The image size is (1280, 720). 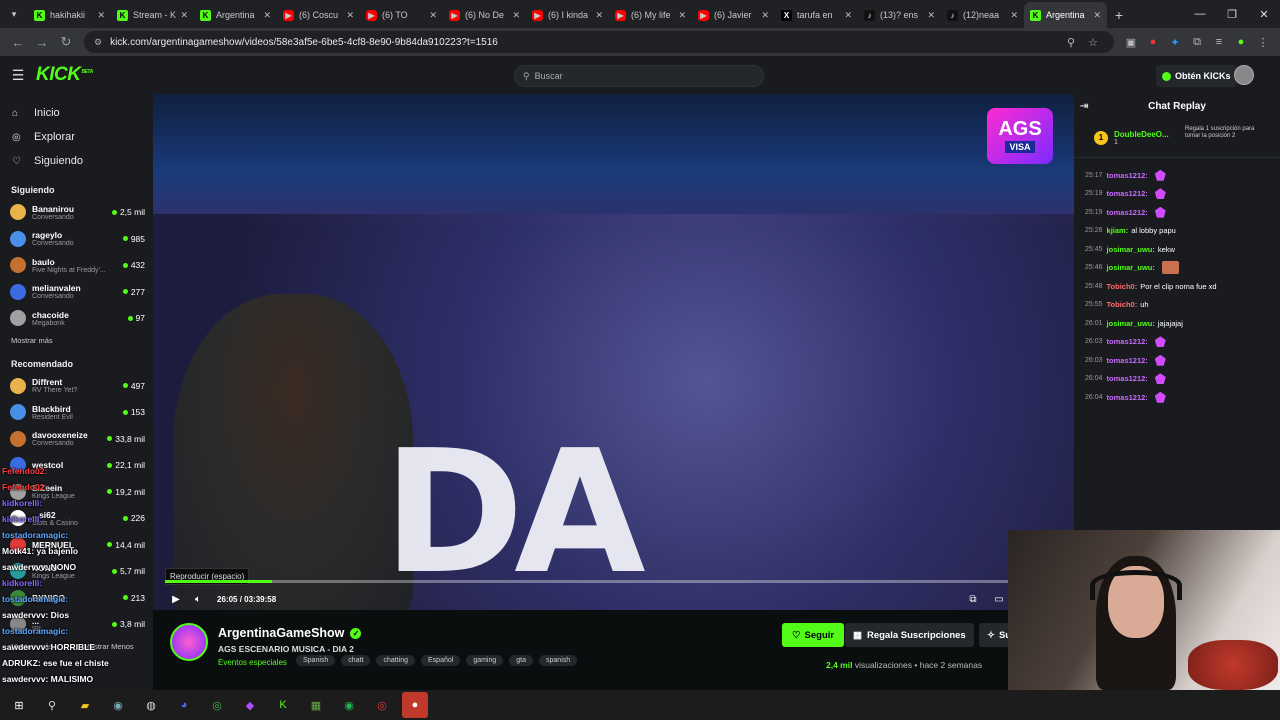 I want to click on clip-icon: ▭, so click(x=999, y=599).